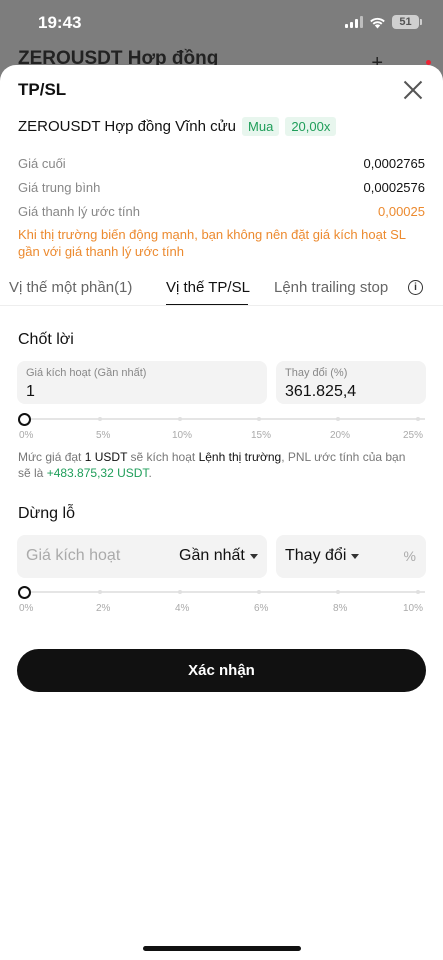 This screenshot has width=443, height=960. I want to click on sl-slider-label: 2%, so click(103, 608).